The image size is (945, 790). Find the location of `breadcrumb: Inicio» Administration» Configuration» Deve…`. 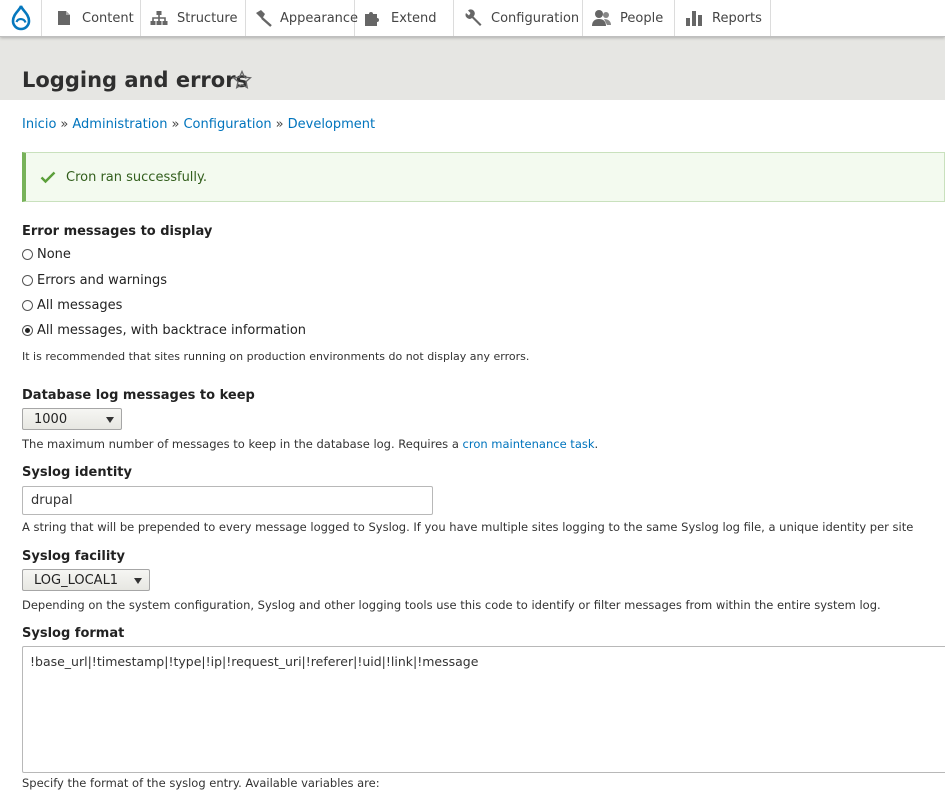

breadcrumb: Inicio» Administration» Configuration» Deve… is located at coordinates (198, 124).